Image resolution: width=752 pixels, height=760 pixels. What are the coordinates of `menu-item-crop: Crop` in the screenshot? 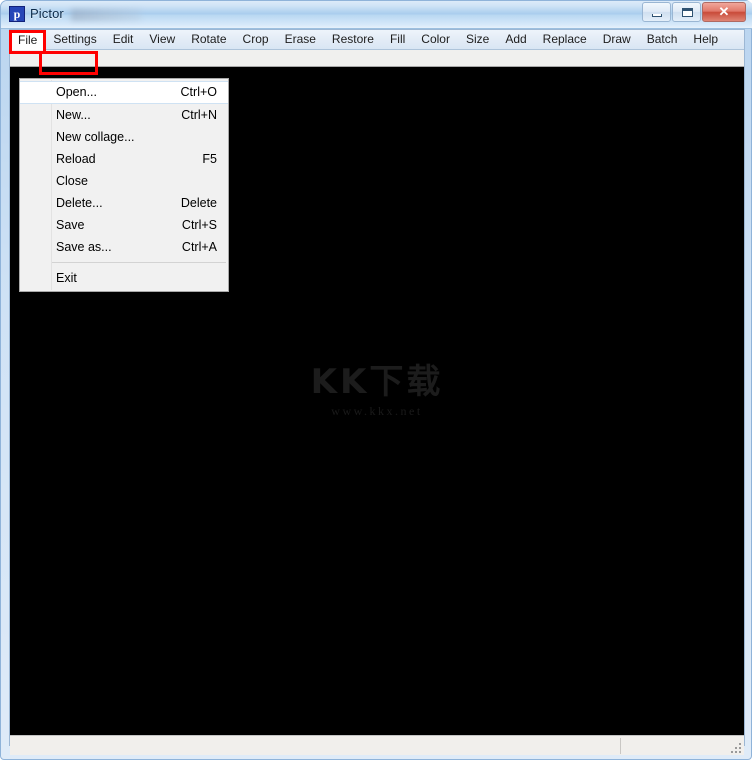 It's located at (256, 39).